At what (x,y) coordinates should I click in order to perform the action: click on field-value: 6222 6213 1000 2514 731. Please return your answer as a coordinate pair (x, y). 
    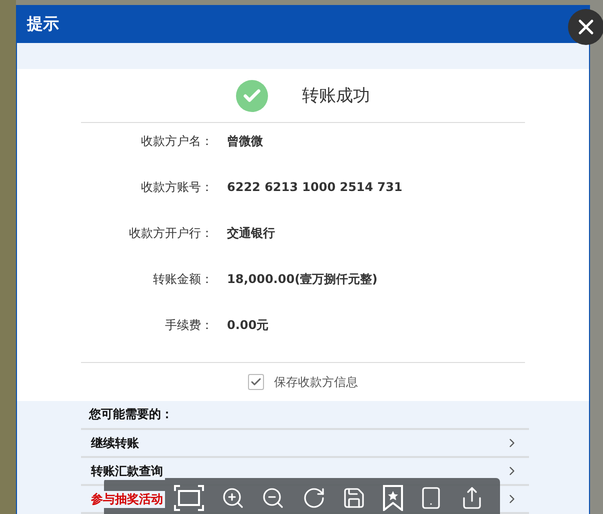
    Looking at the image, I should click on (314, 187).